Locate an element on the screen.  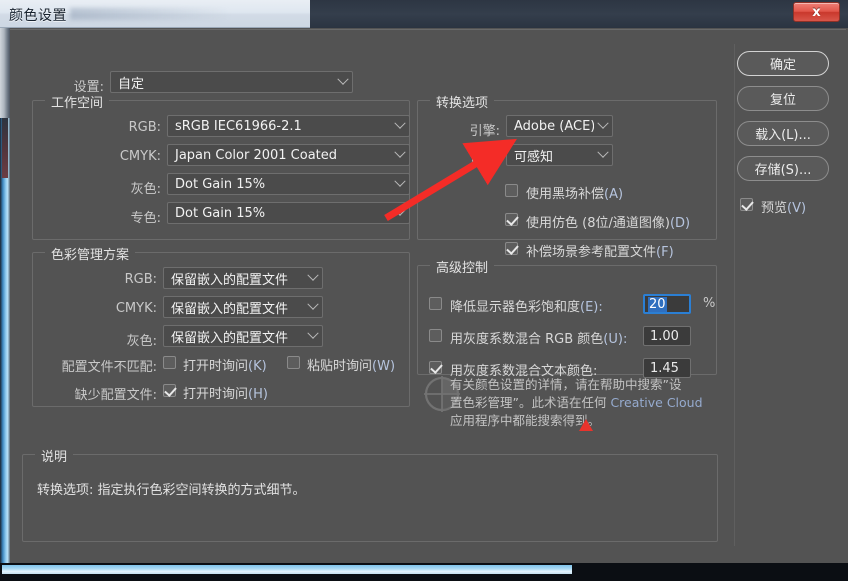
ws-rgb-dropdown: sRGB IEC61966-2.1 is located at coordinates (288, 126).